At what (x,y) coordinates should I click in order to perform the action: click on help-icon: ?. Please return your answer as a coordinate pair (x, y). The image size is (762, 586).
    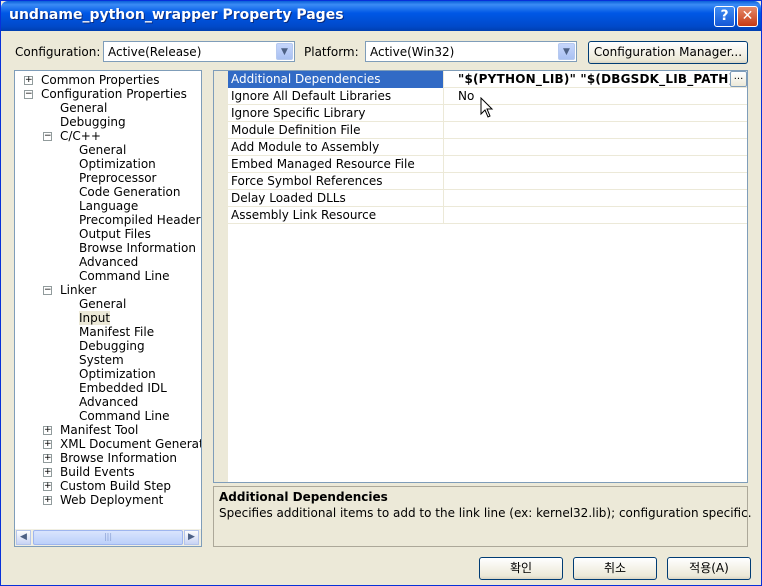
    Looking at the image, I should click on (724, 16).